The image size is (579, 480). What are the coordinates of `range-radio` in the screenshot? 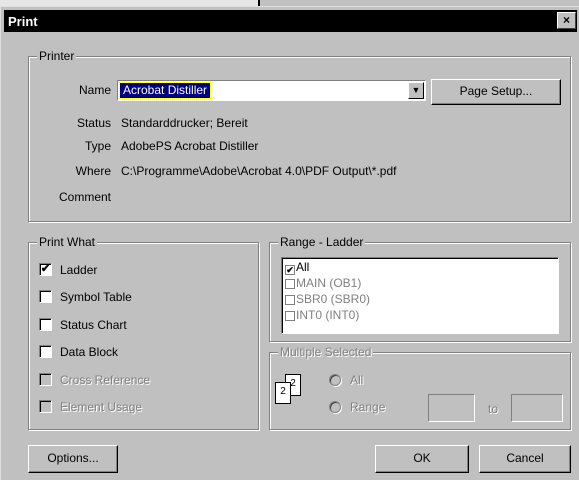 It's located at (335, 407).